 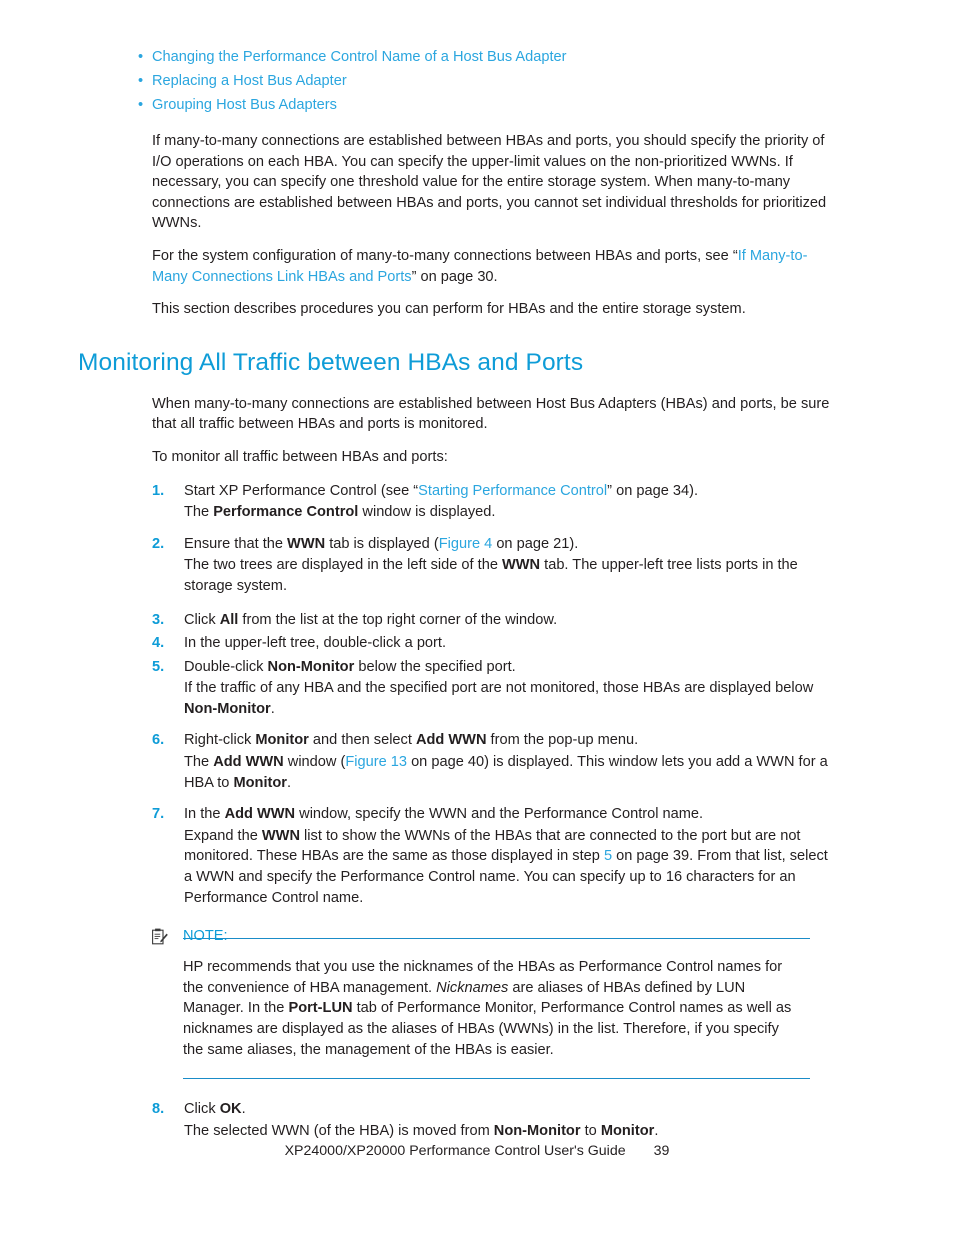 I want to click on note-bottom-rule, so click(x=496, y=1079).